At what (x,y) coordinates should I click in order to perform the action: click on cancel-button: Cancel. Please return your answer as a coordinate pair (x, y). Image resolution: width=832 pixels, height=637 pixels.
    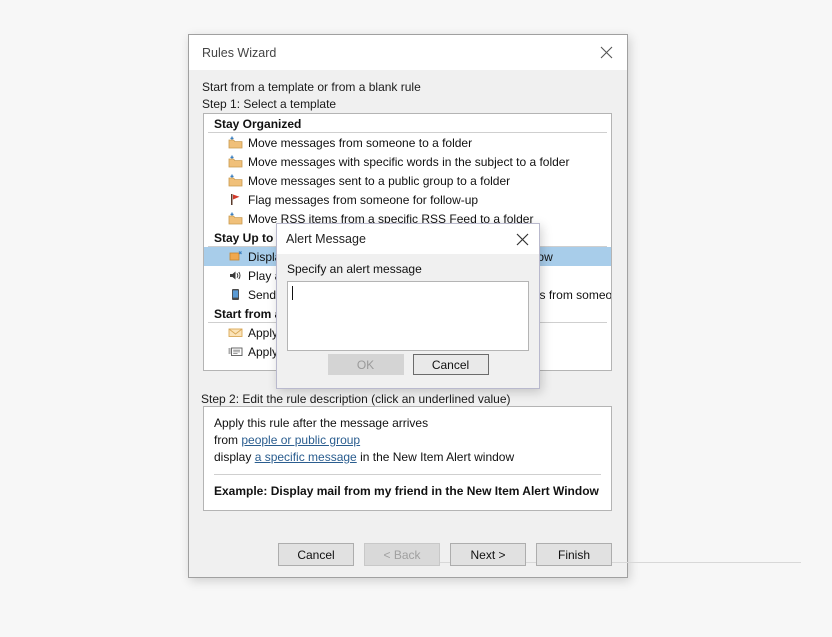
    Looking at the image, I should click on (316, 554).